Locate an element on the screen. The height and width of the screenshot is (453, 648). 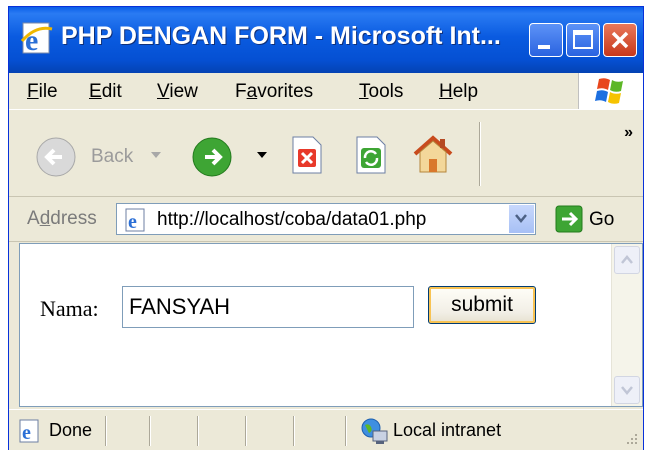
submit-button: submit is located at coordinates (482, 305).